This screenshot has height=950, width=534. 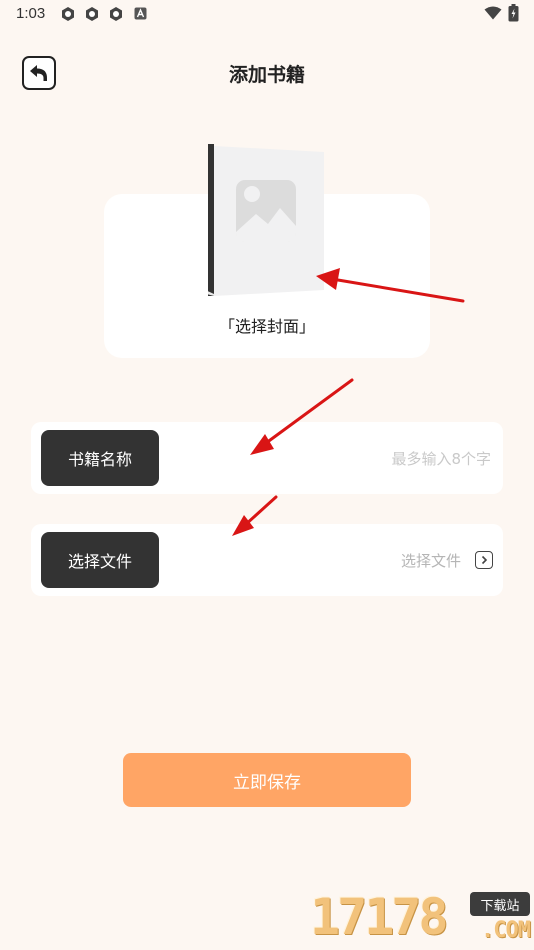 I want to click on book-name-label: 书籍名称, so click(x=100, y=458).